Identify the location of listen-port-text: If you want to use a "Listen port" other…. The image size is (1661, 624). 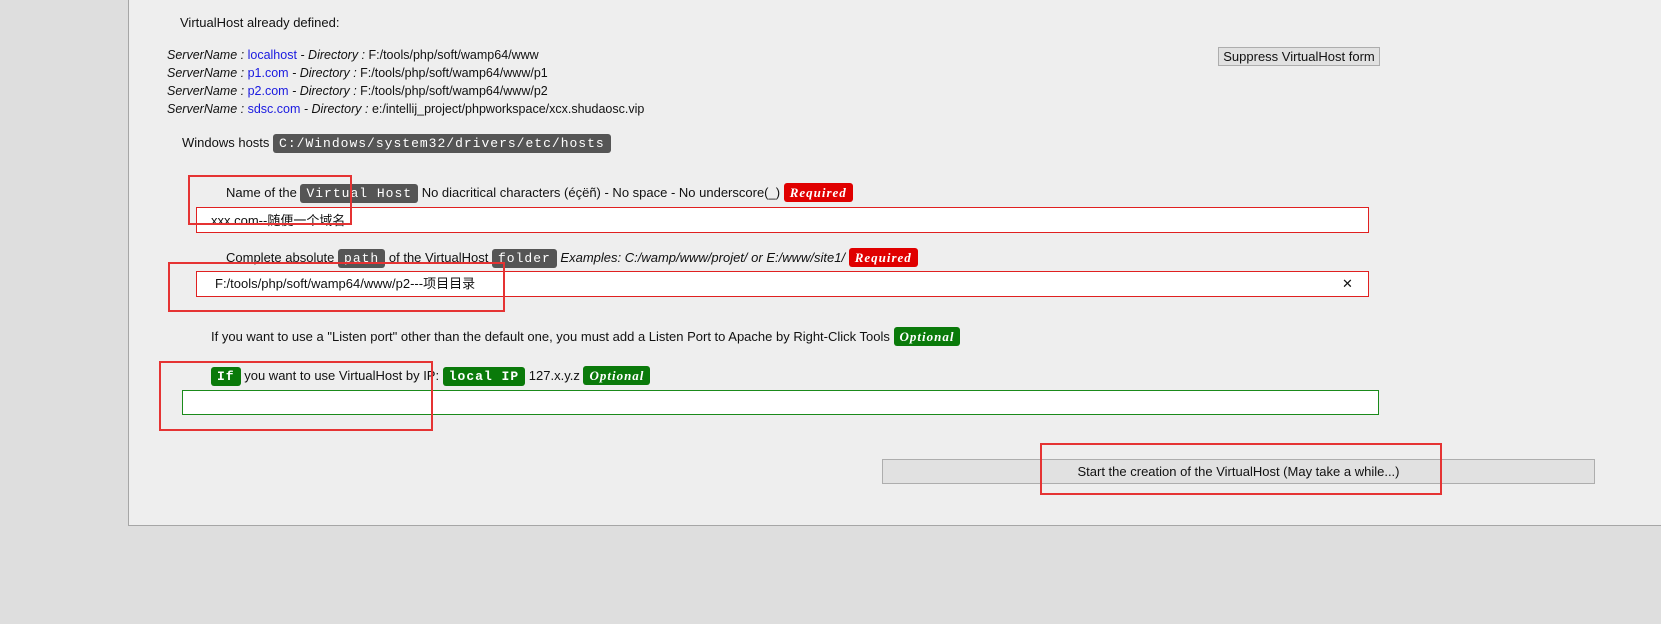
(550, 336).